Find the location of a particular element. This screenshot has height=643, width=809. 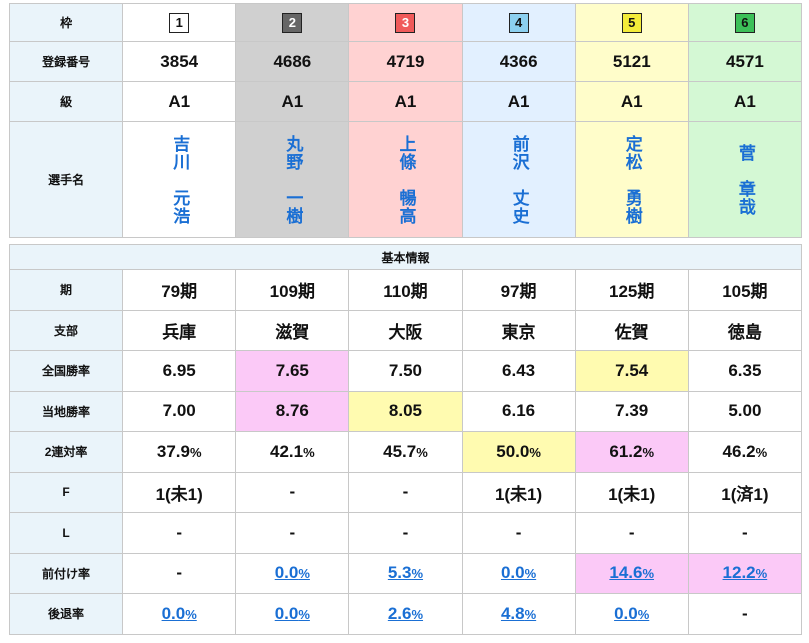

koutai-value: - is located at coordinates (745, 614).